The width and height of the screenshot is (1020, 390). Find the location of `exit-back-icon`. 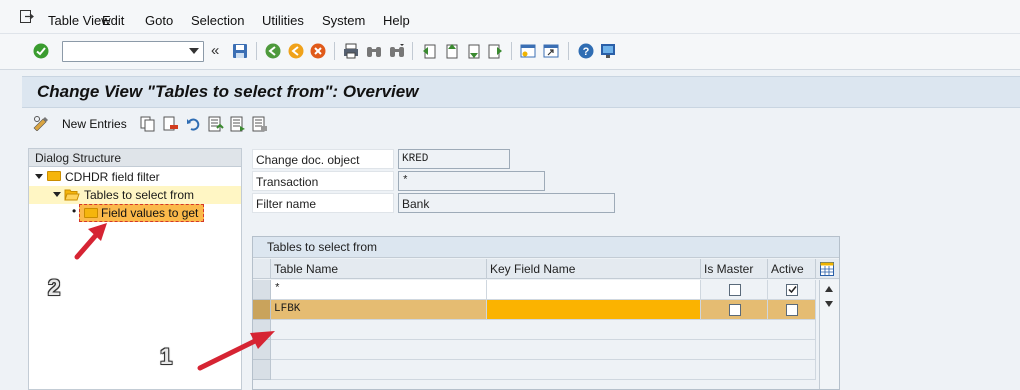

exit-back-icon is located at coordinates (296, 51).